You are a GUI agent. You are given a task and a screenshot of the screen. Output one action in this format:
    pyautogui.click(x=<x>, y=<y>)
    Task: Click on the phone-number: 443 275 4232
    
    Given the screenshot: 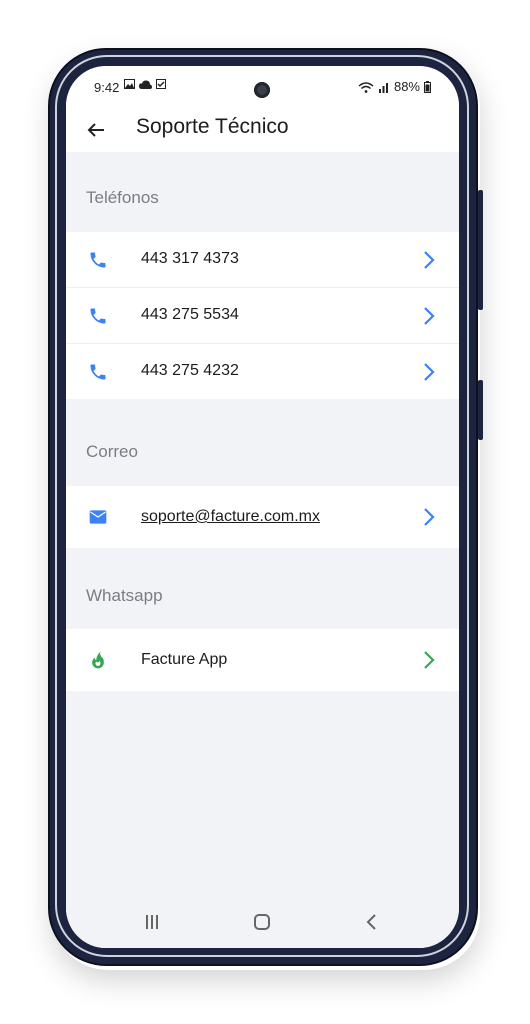 What is the action you would take?
    pyautogui.click(x=190, y=370)
    